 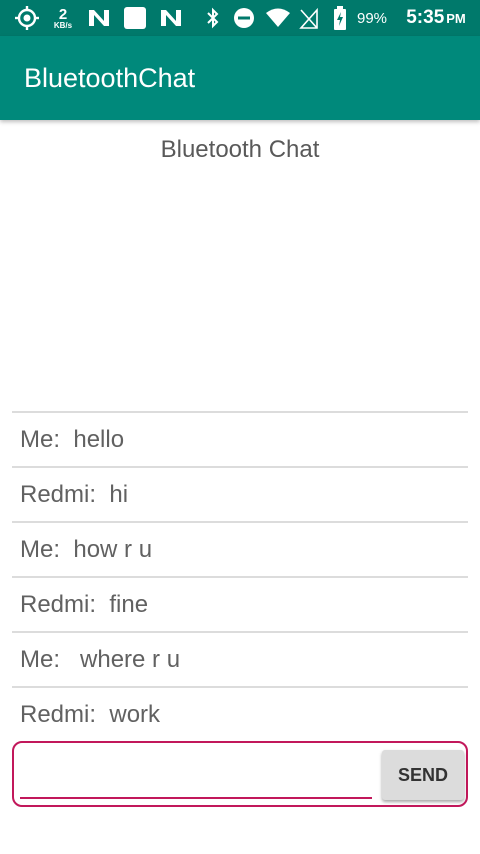 I want to click on send-button: SEND, so click(x=423, y=775).